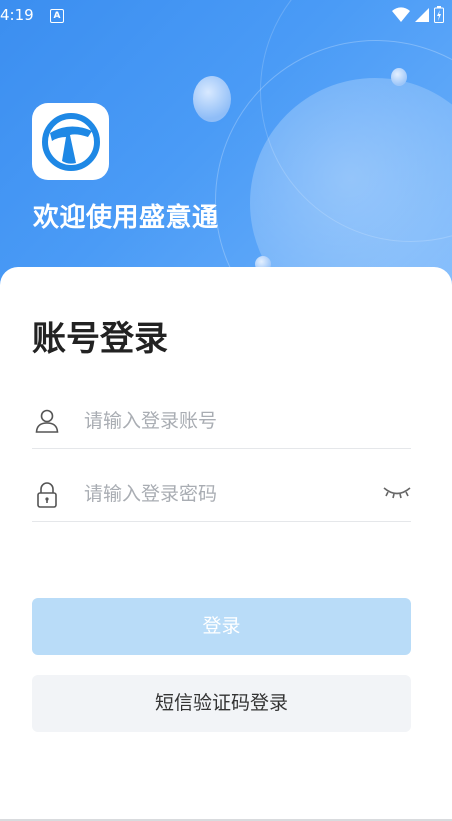 The height and width of the screenshot is (821, 452). I want to click on user-icon, so click(47, 423).